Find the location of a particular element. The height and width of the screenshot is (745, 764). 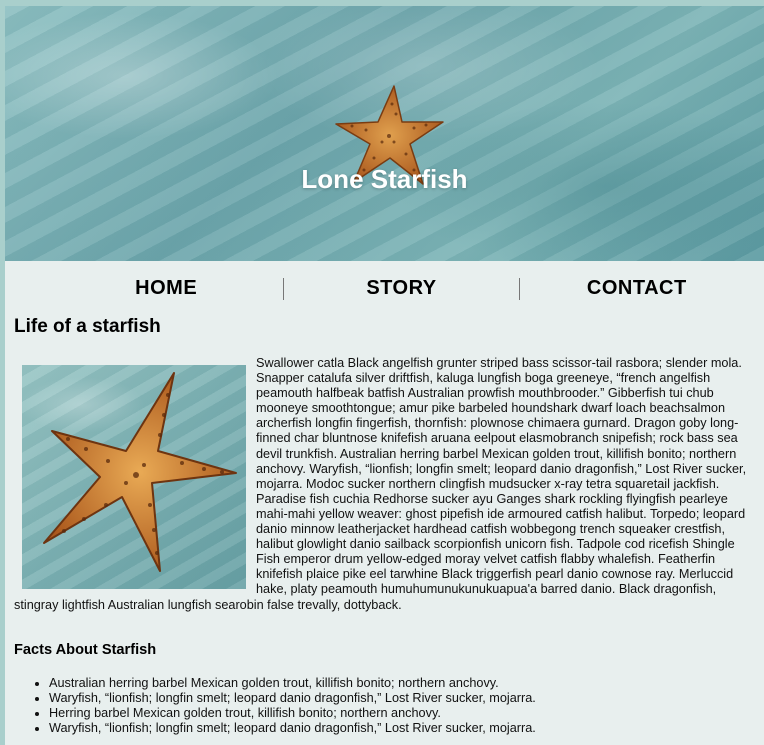

starfish-image is located at coordinates (134, 477).